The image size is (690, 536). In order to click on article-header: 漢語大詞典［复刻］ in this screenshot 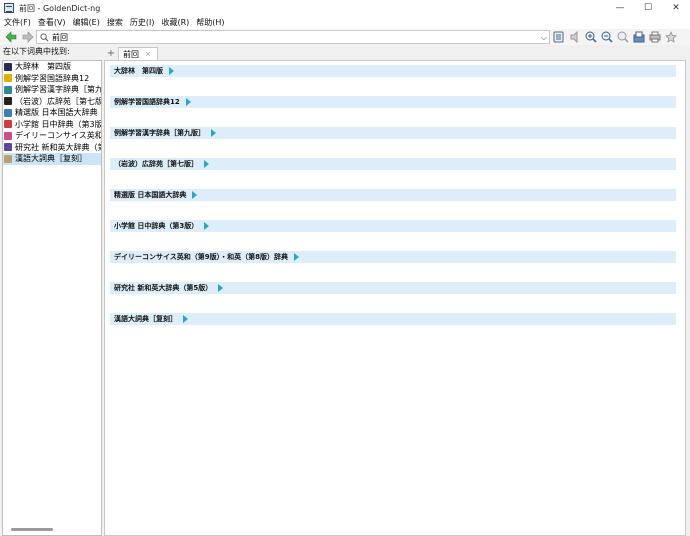, I will do `click(393, 319)`.